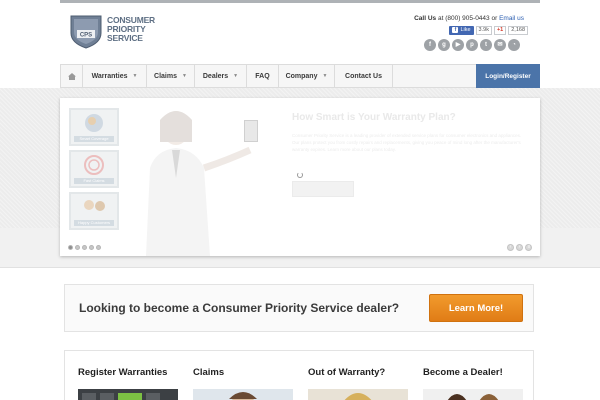 The image size is (600, 400). I want to click on nav-item-faq: FAQ, so click(263, 76).